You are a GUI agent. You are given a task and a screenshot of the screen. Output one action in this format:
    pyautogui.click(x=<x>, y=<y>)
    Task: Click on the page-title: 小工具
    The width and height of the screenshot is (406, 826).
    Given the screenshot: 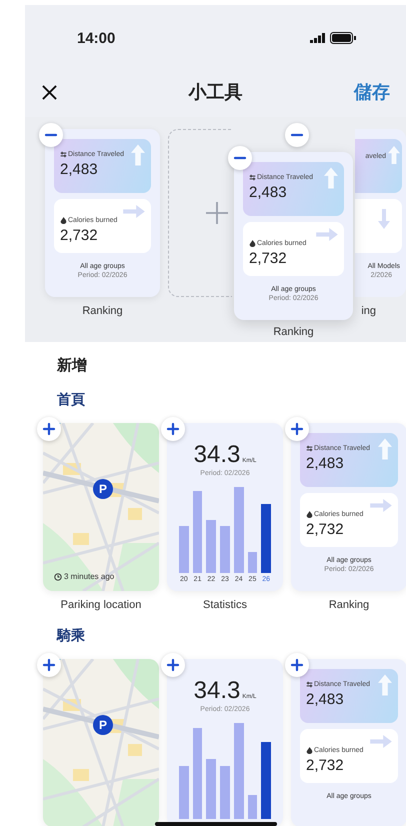 What is the action you would take?
    pyautogui.click(x=215, y=92)
    